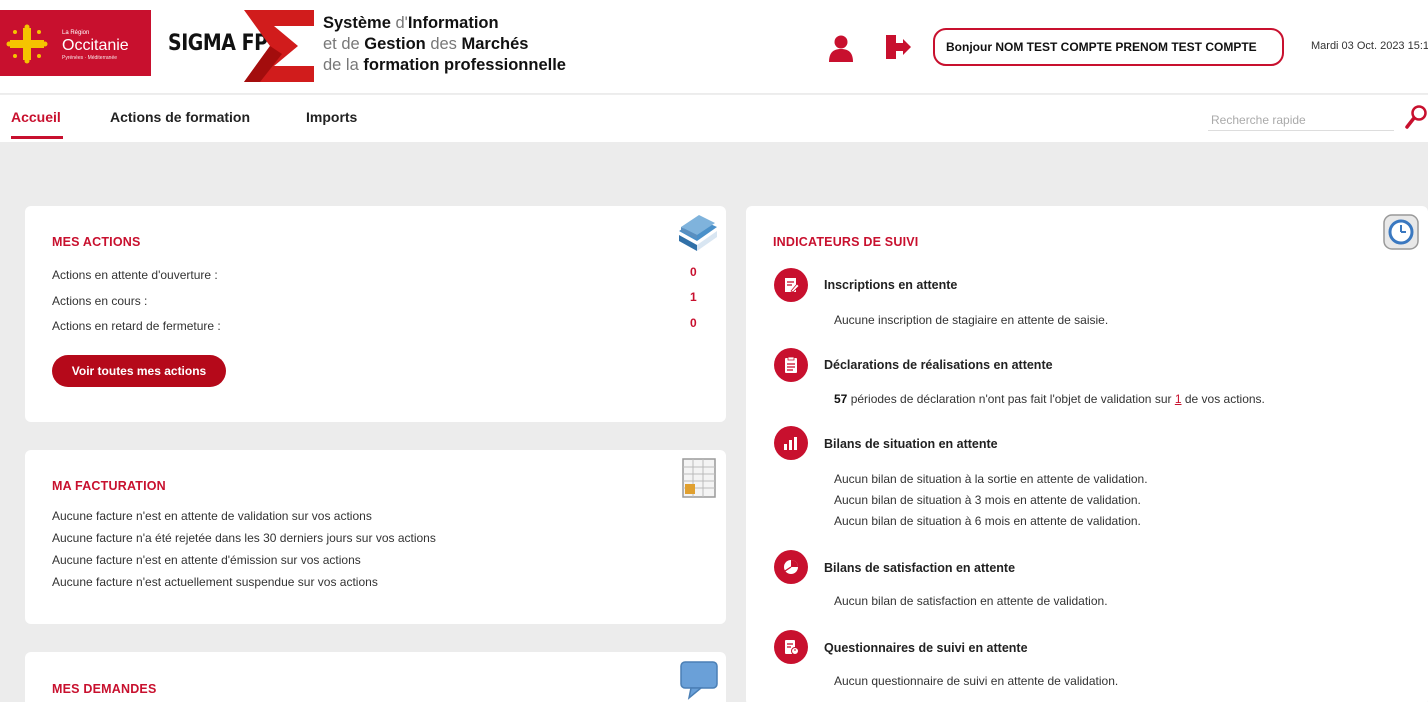  I want to click on region-sub-label: Pyrénées · Méditerranée, so click(90, 58).